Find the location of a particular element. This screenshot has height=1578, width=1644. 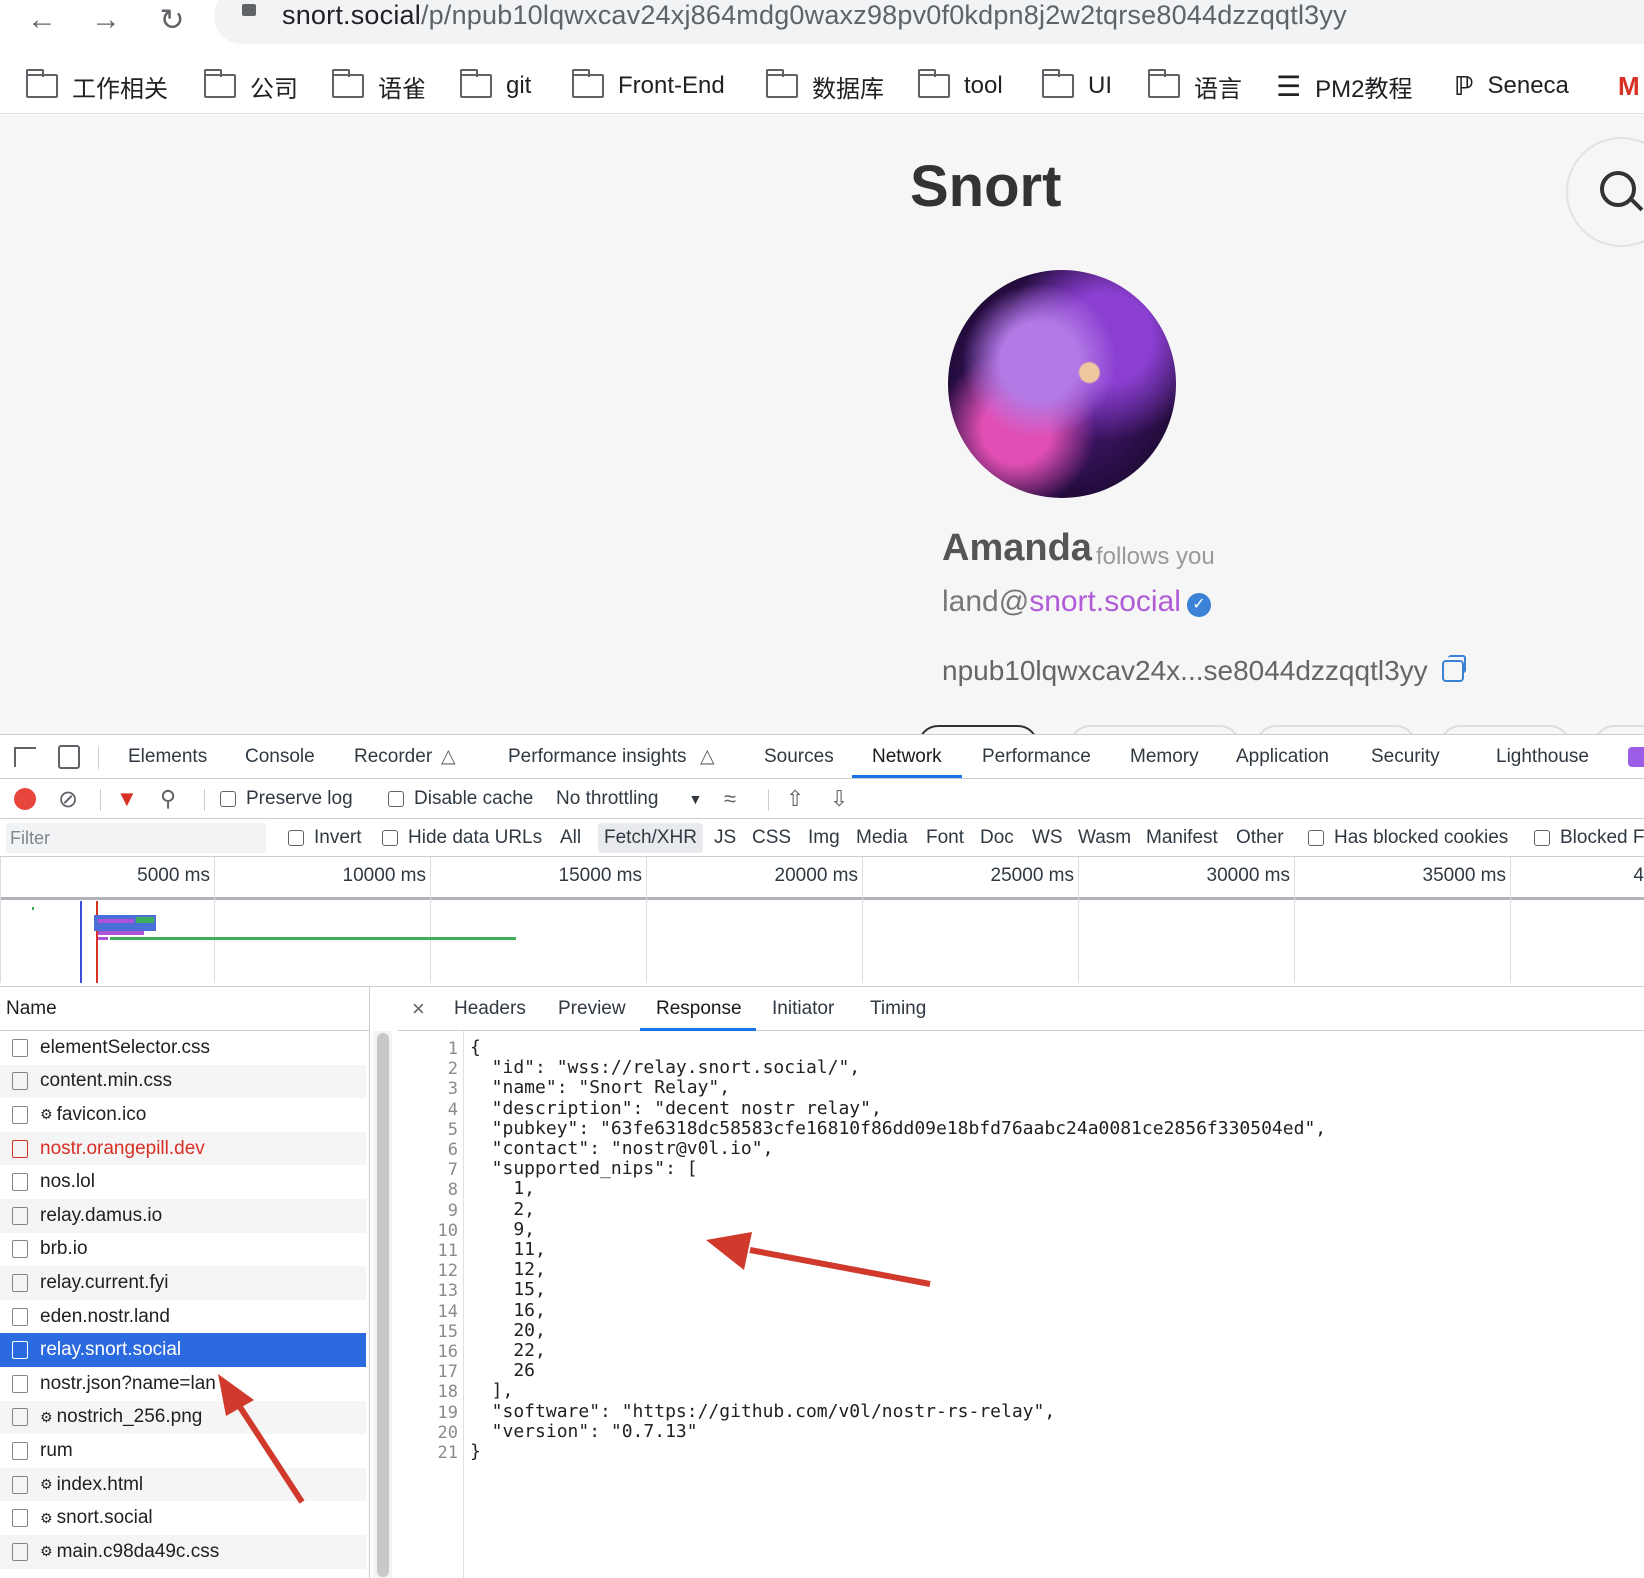

response-line: 11, is located at coordinates (508, 1249).